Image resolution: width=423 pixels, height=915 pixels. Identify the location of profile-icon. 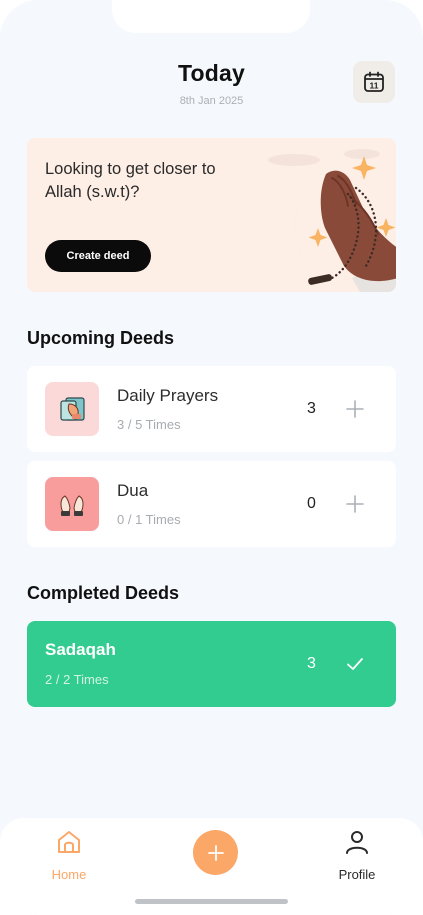
(357, 842).